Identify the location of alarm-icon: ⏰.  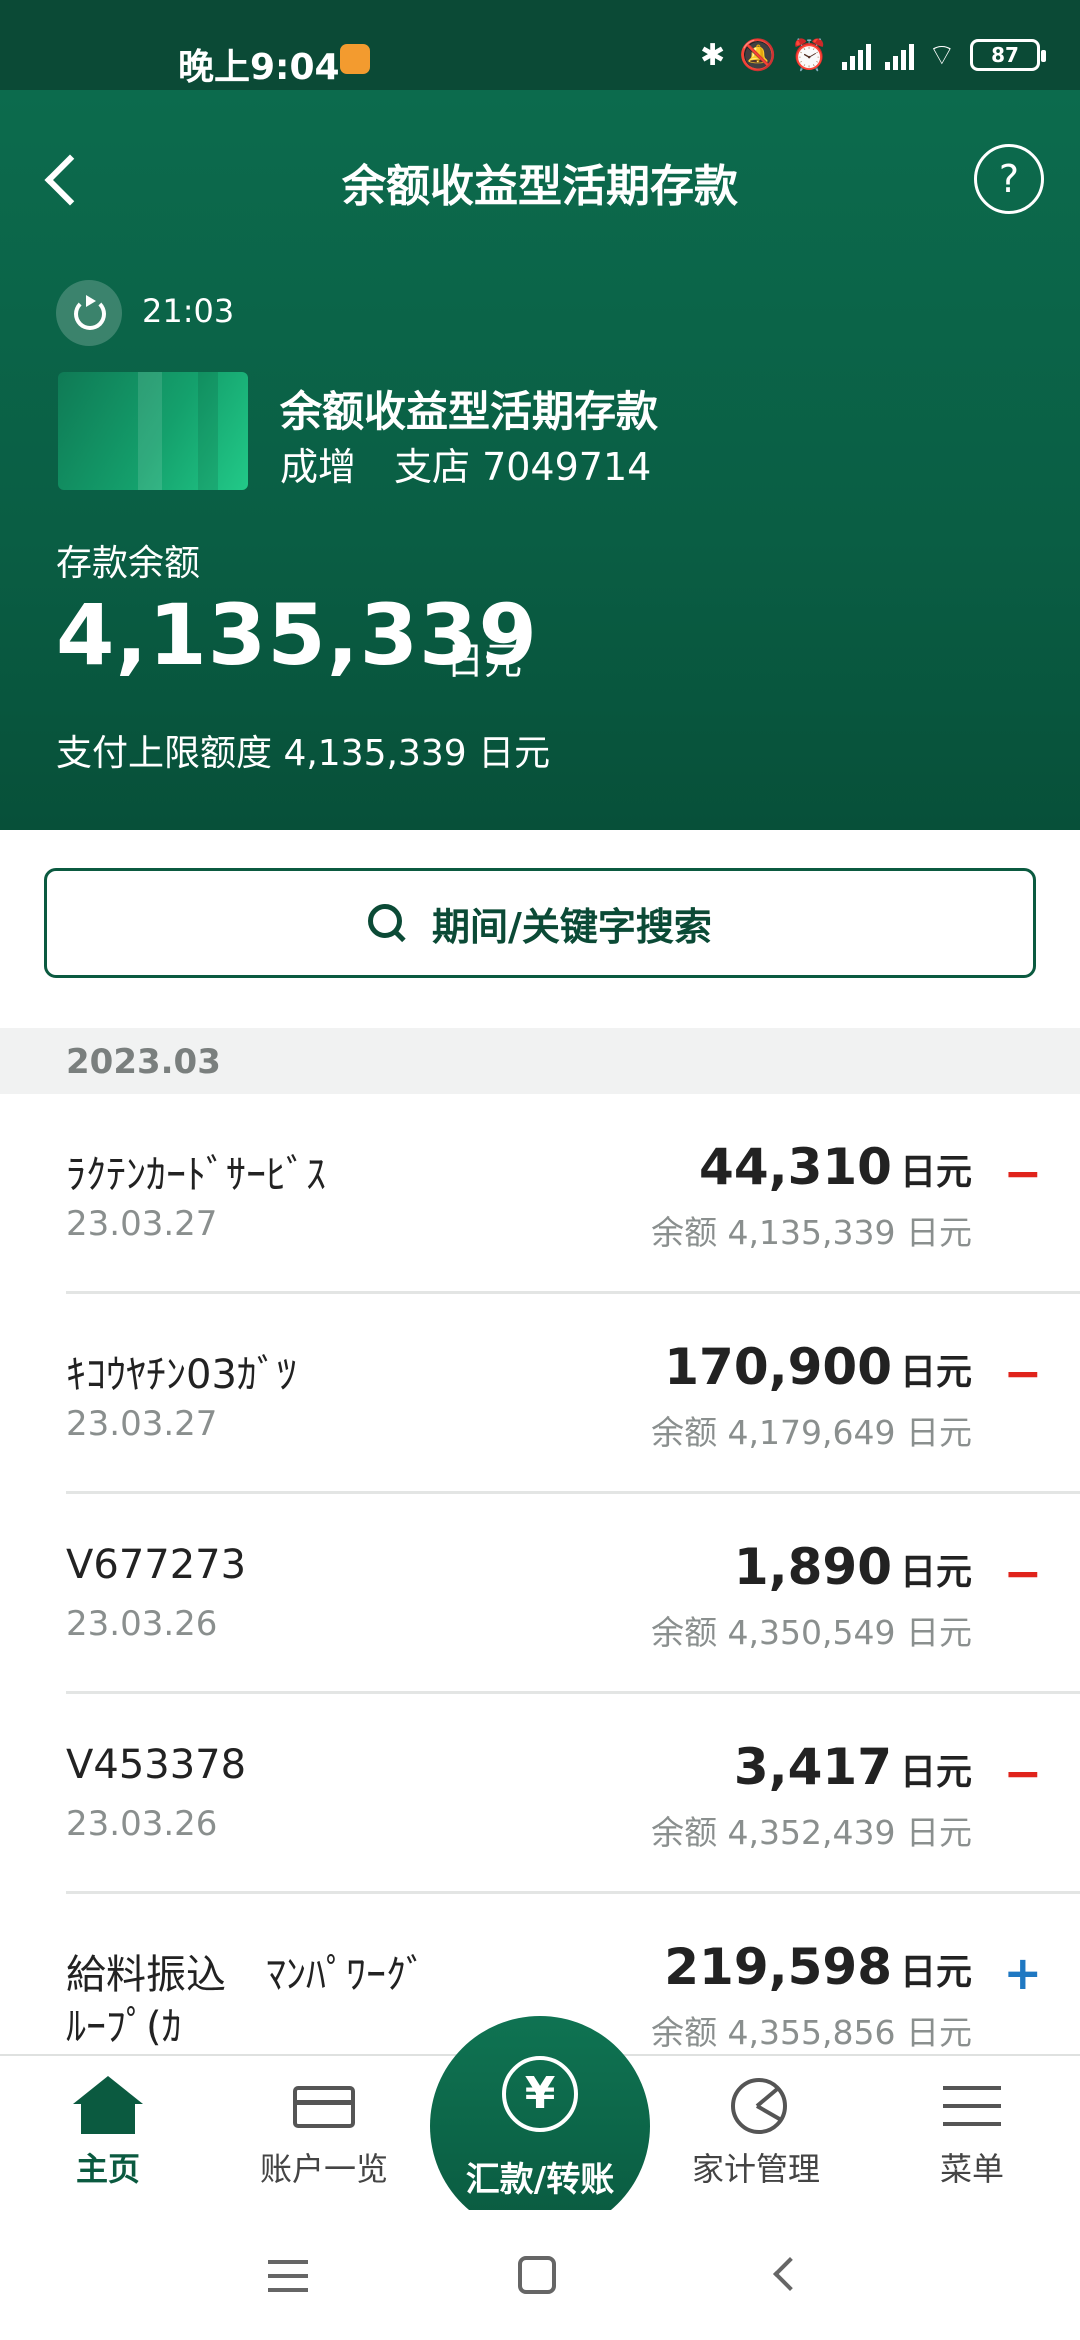
(809, 55).